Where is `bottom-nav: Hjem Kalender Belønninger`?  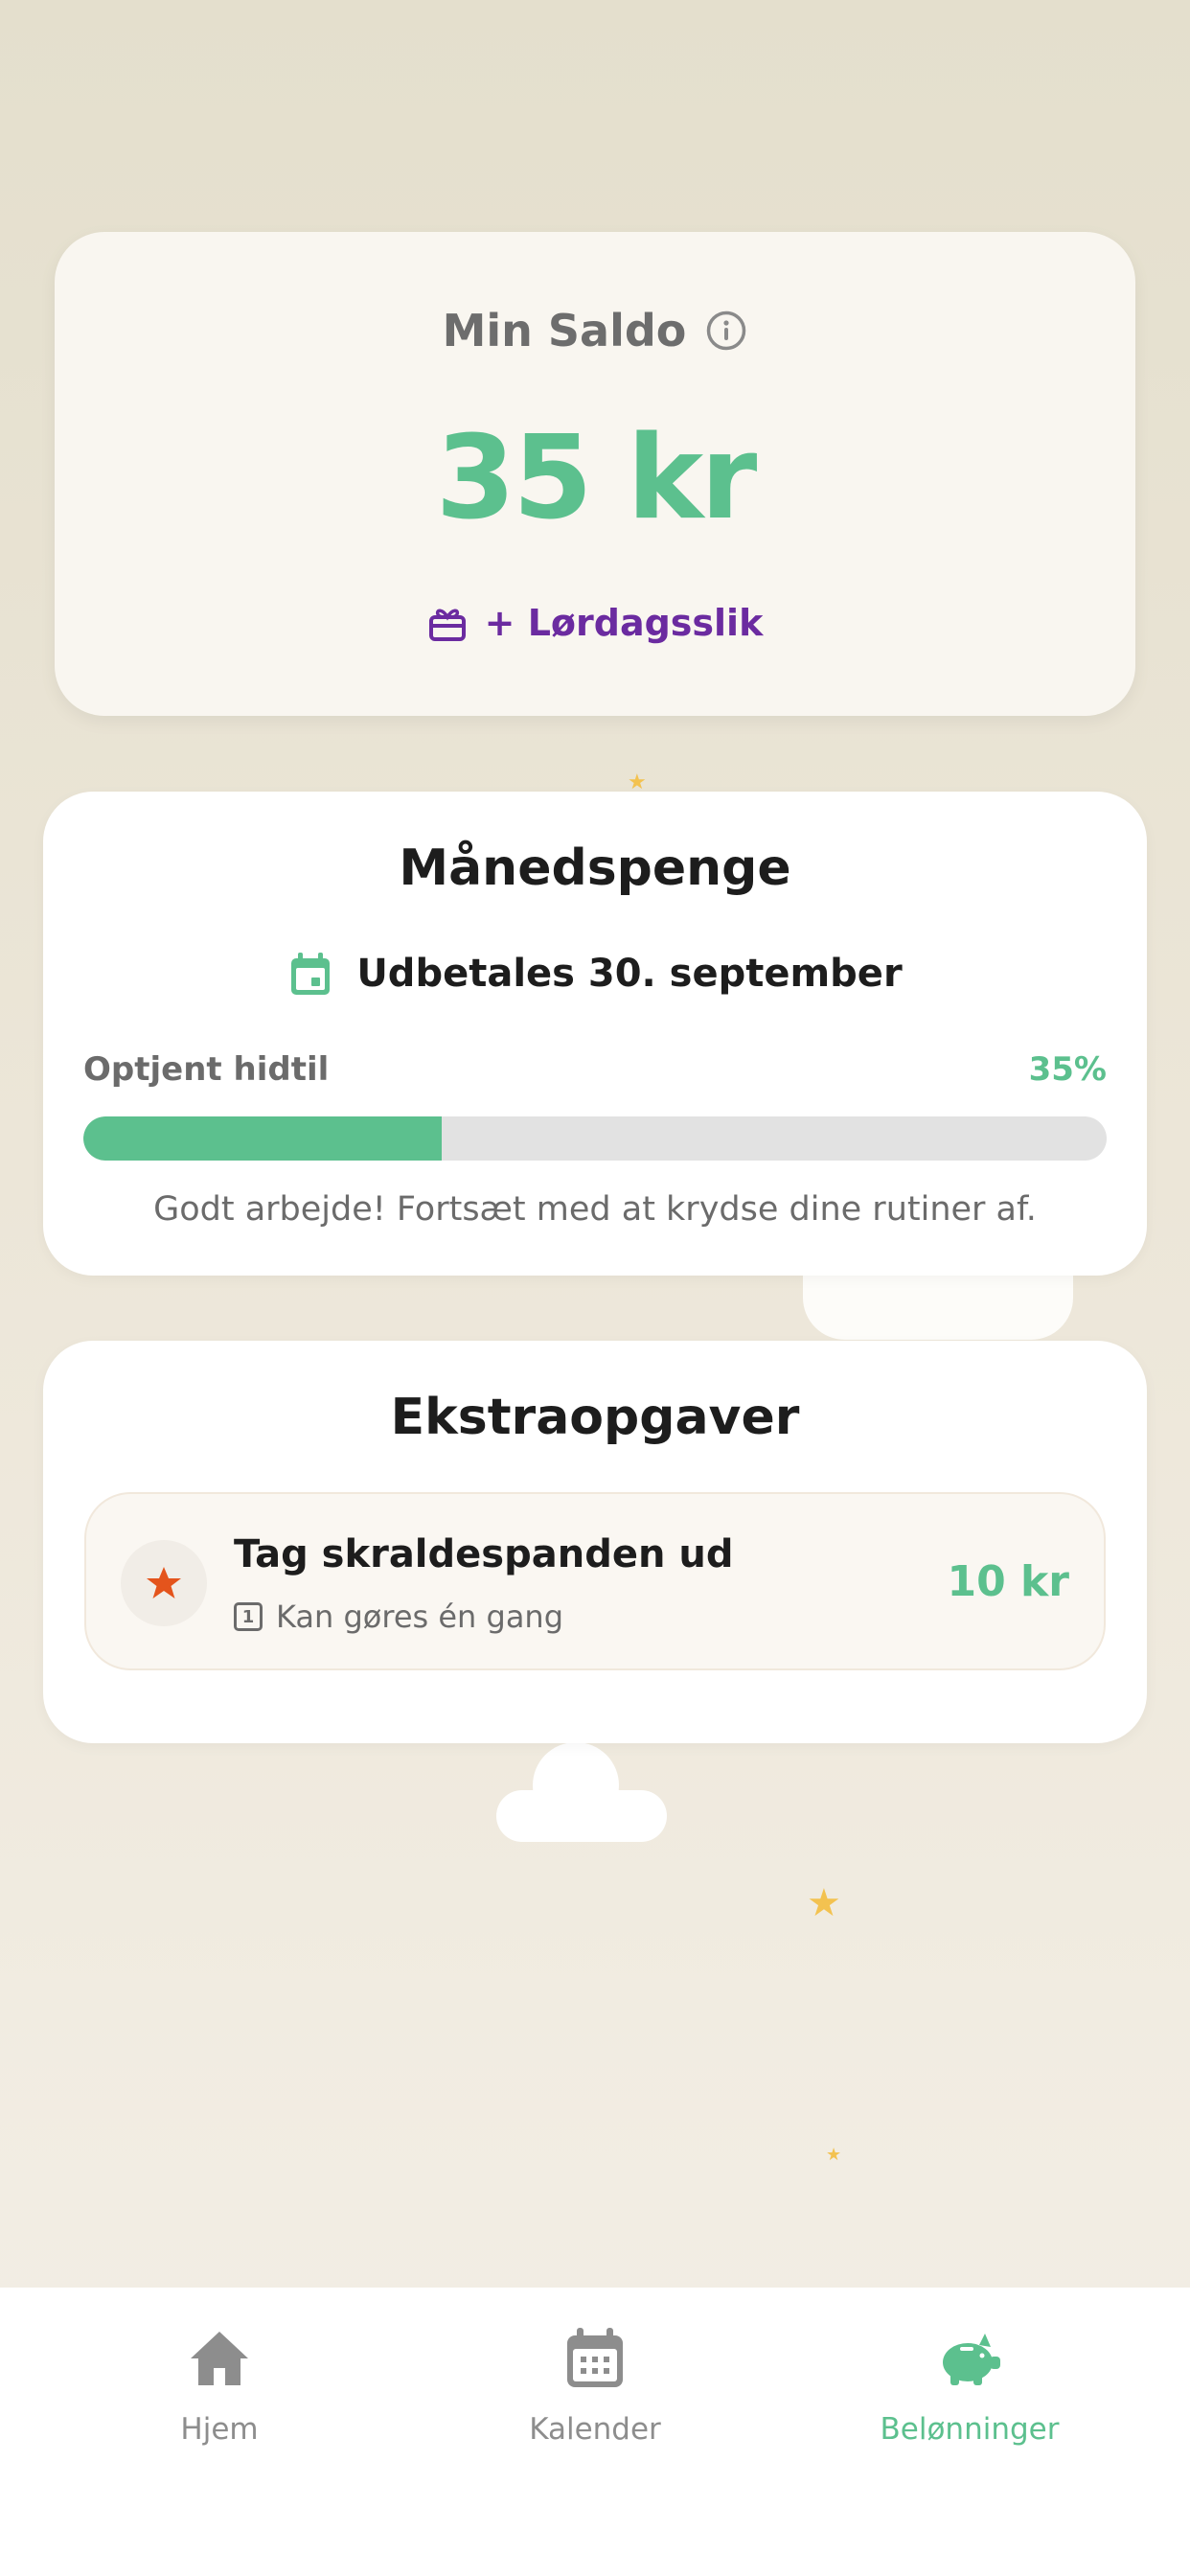
bottom-nav: Hjem Kalender Belønninger is located at coordinates (595, 2432).